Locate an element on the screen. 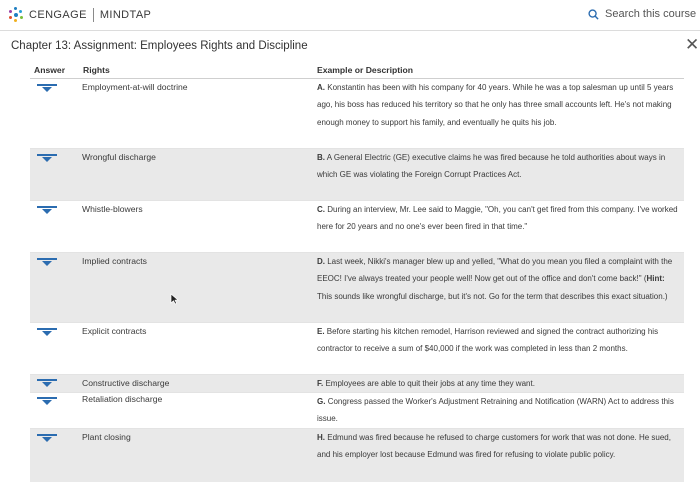 This screenshot has height=482, width=700. right-label: Whistle-blowers is located at coordinates (112, 209).